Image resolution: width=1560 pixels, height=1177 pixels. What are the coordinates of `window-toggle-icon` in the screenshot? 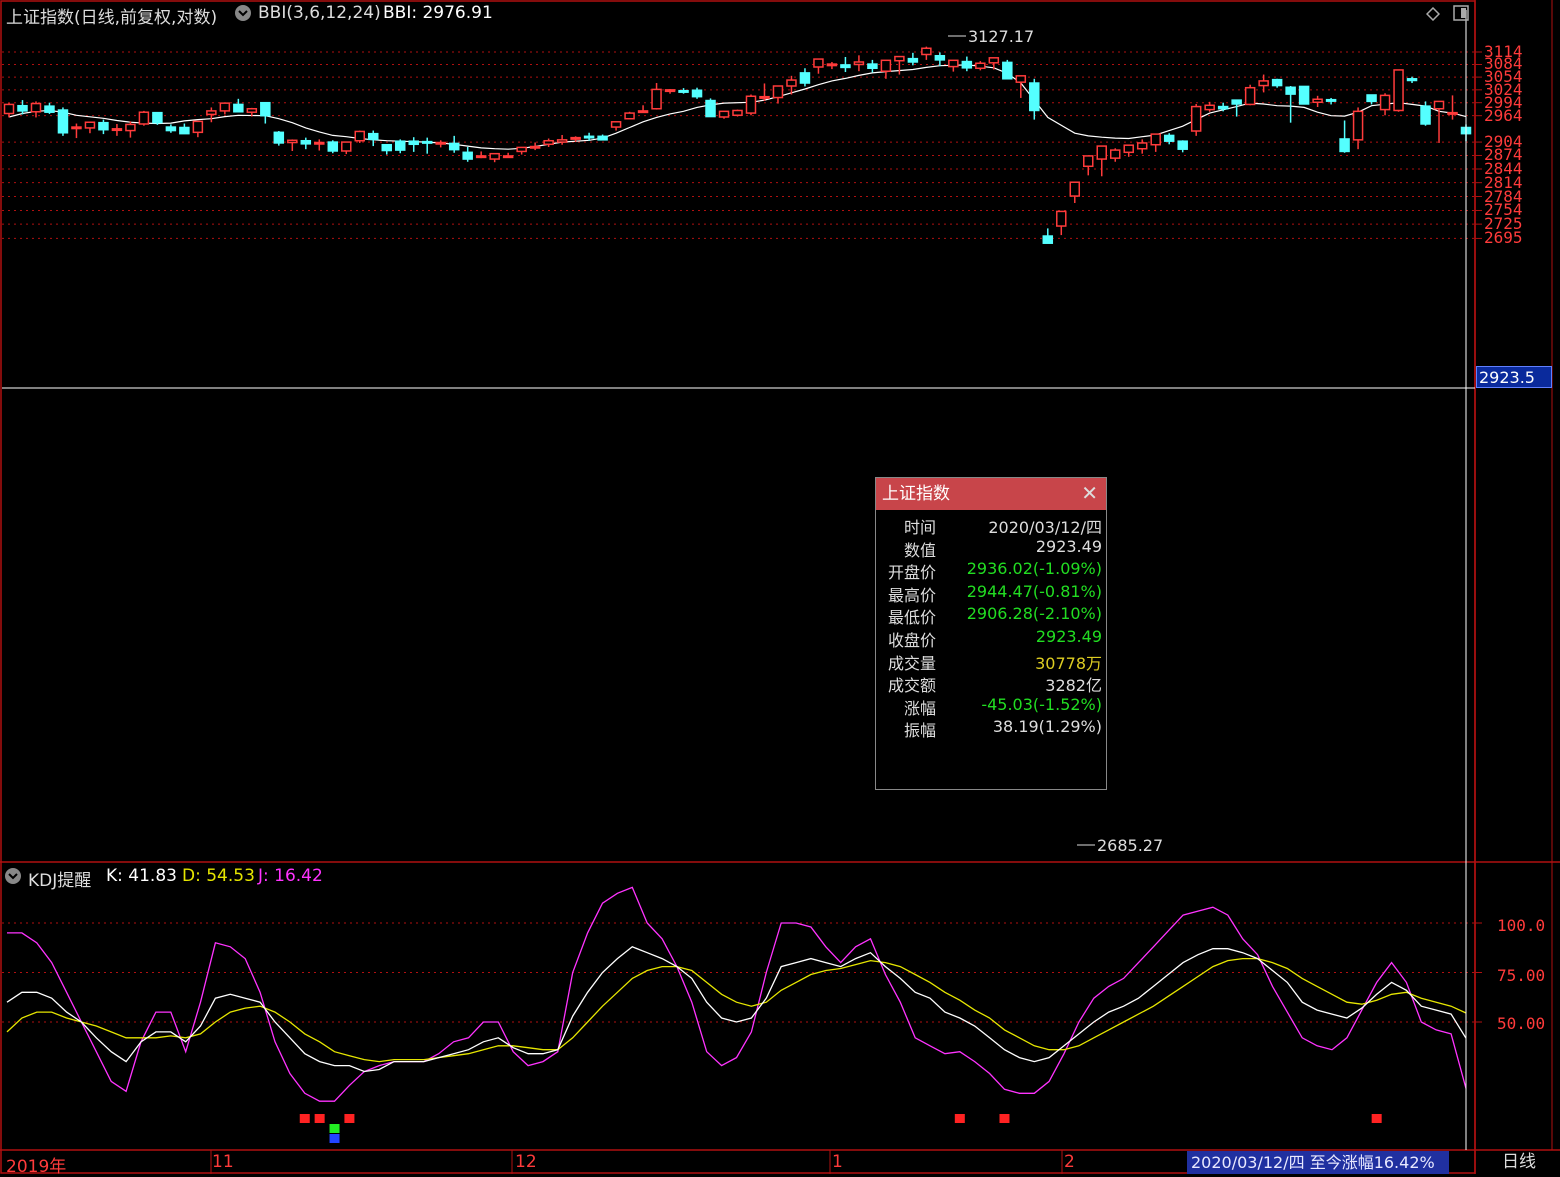 It's located at (1461, 13).